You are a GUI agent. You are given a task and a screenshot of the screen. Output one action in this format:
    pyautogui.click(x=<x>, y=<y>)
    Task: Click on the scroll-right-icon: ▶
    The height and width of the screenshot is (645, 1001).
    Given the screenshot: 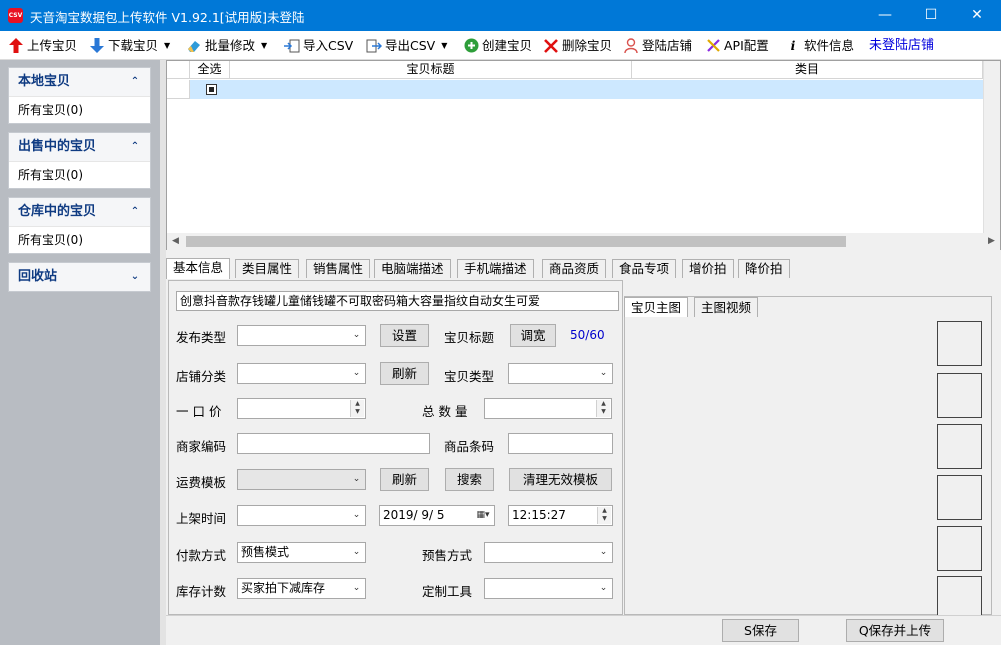 What is the action you would take?
    pyautogui.click(x=991, y=241)
    